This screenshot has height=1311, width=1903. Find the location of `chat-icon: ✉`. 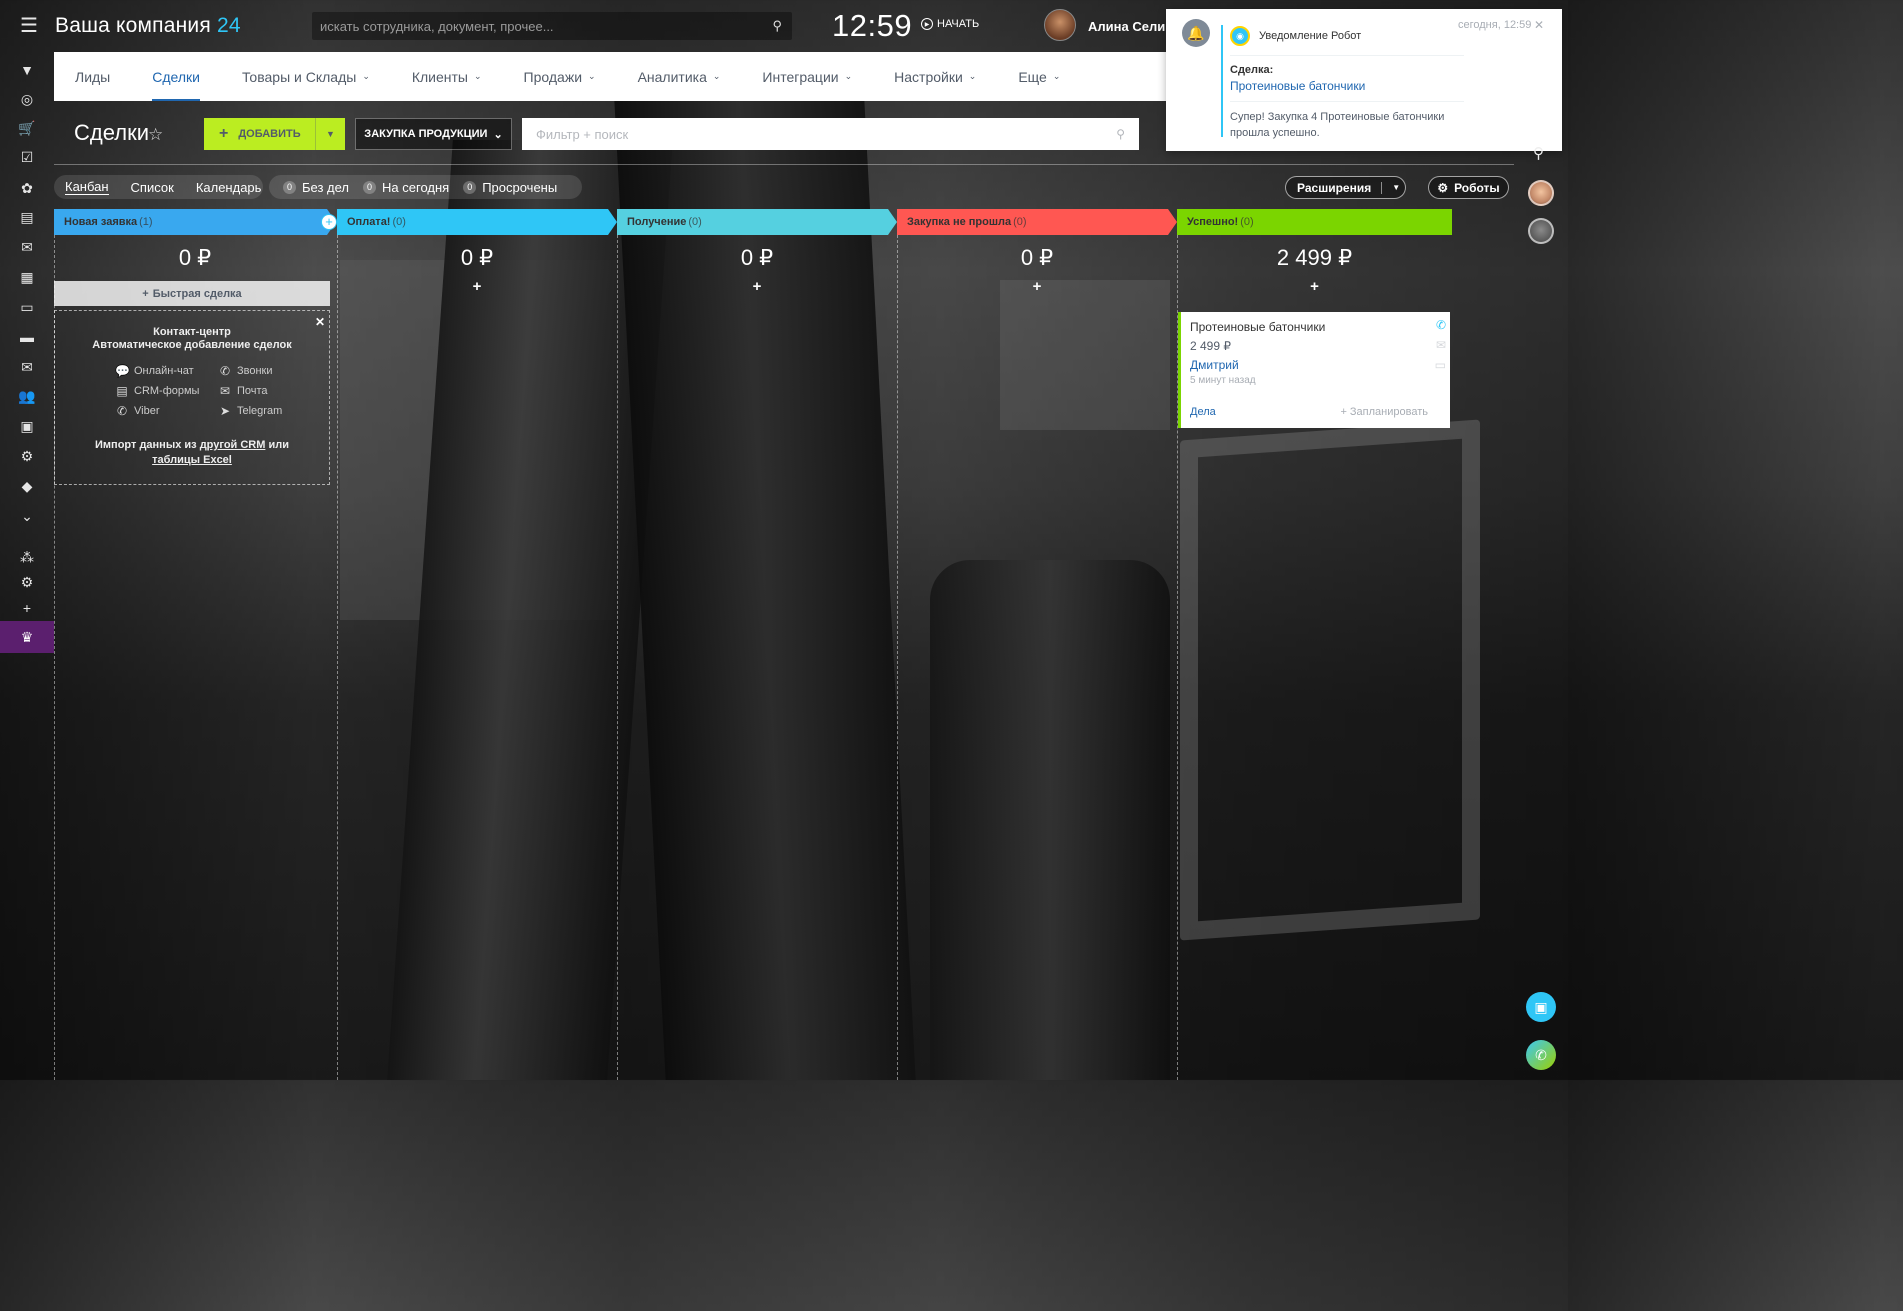

chat-icon: ✉ is located at coordinates (27, 247).